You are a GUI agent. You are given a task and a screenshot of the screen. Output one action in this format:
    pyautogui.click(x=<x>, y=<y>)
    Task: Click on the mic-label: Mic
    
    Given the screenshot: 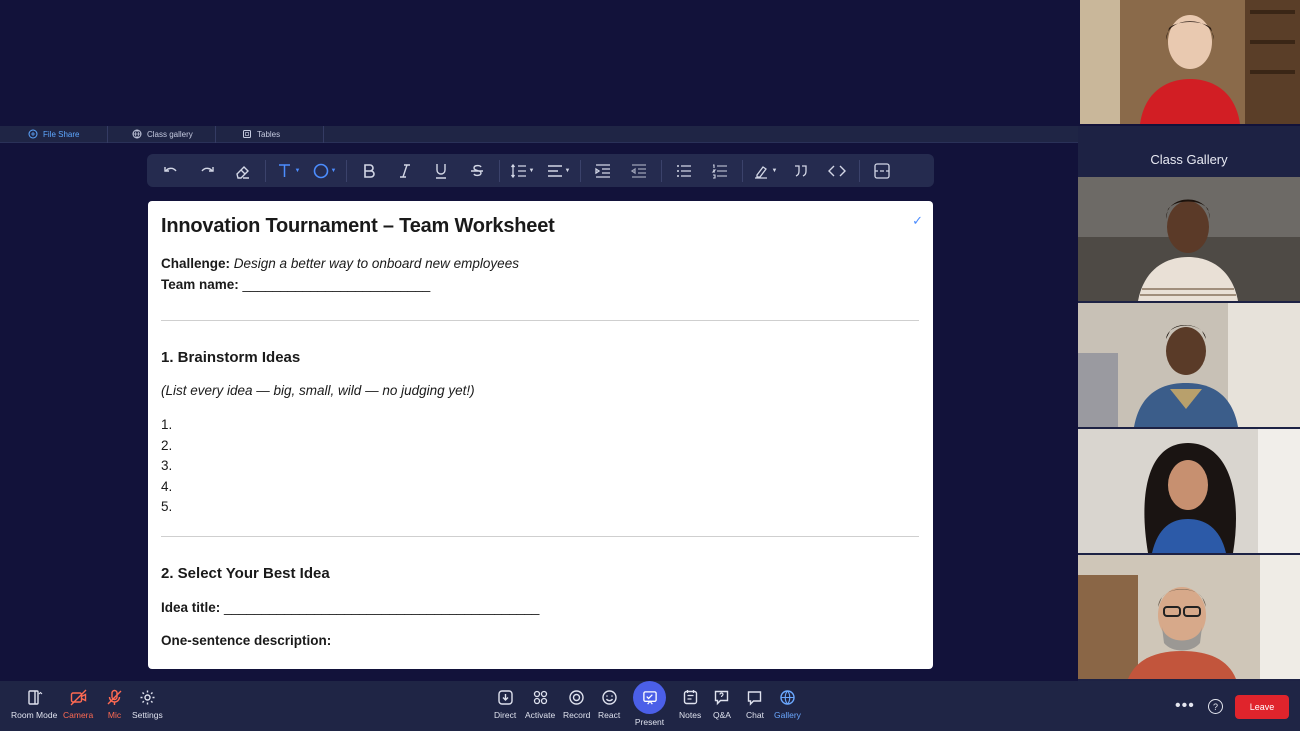 What is the action you would take?
    pyautogui.click(x=114, y=715)
    